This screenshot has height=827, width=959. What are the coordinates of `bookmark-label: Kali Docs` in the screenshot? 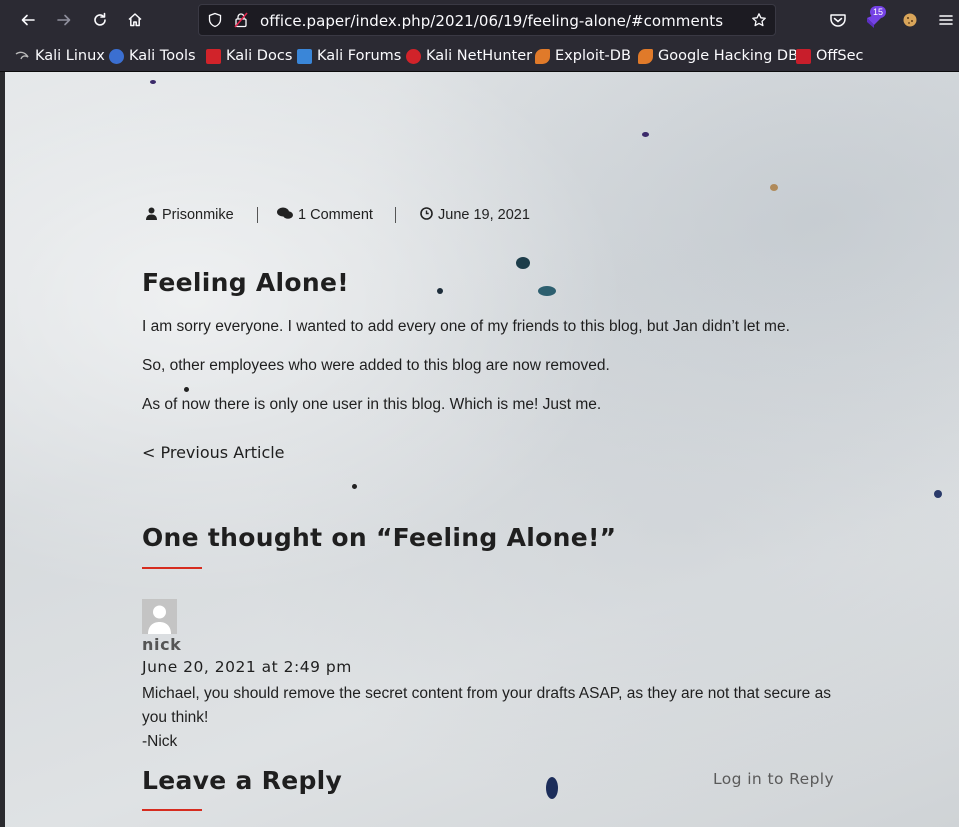 It's located at (259, 56).